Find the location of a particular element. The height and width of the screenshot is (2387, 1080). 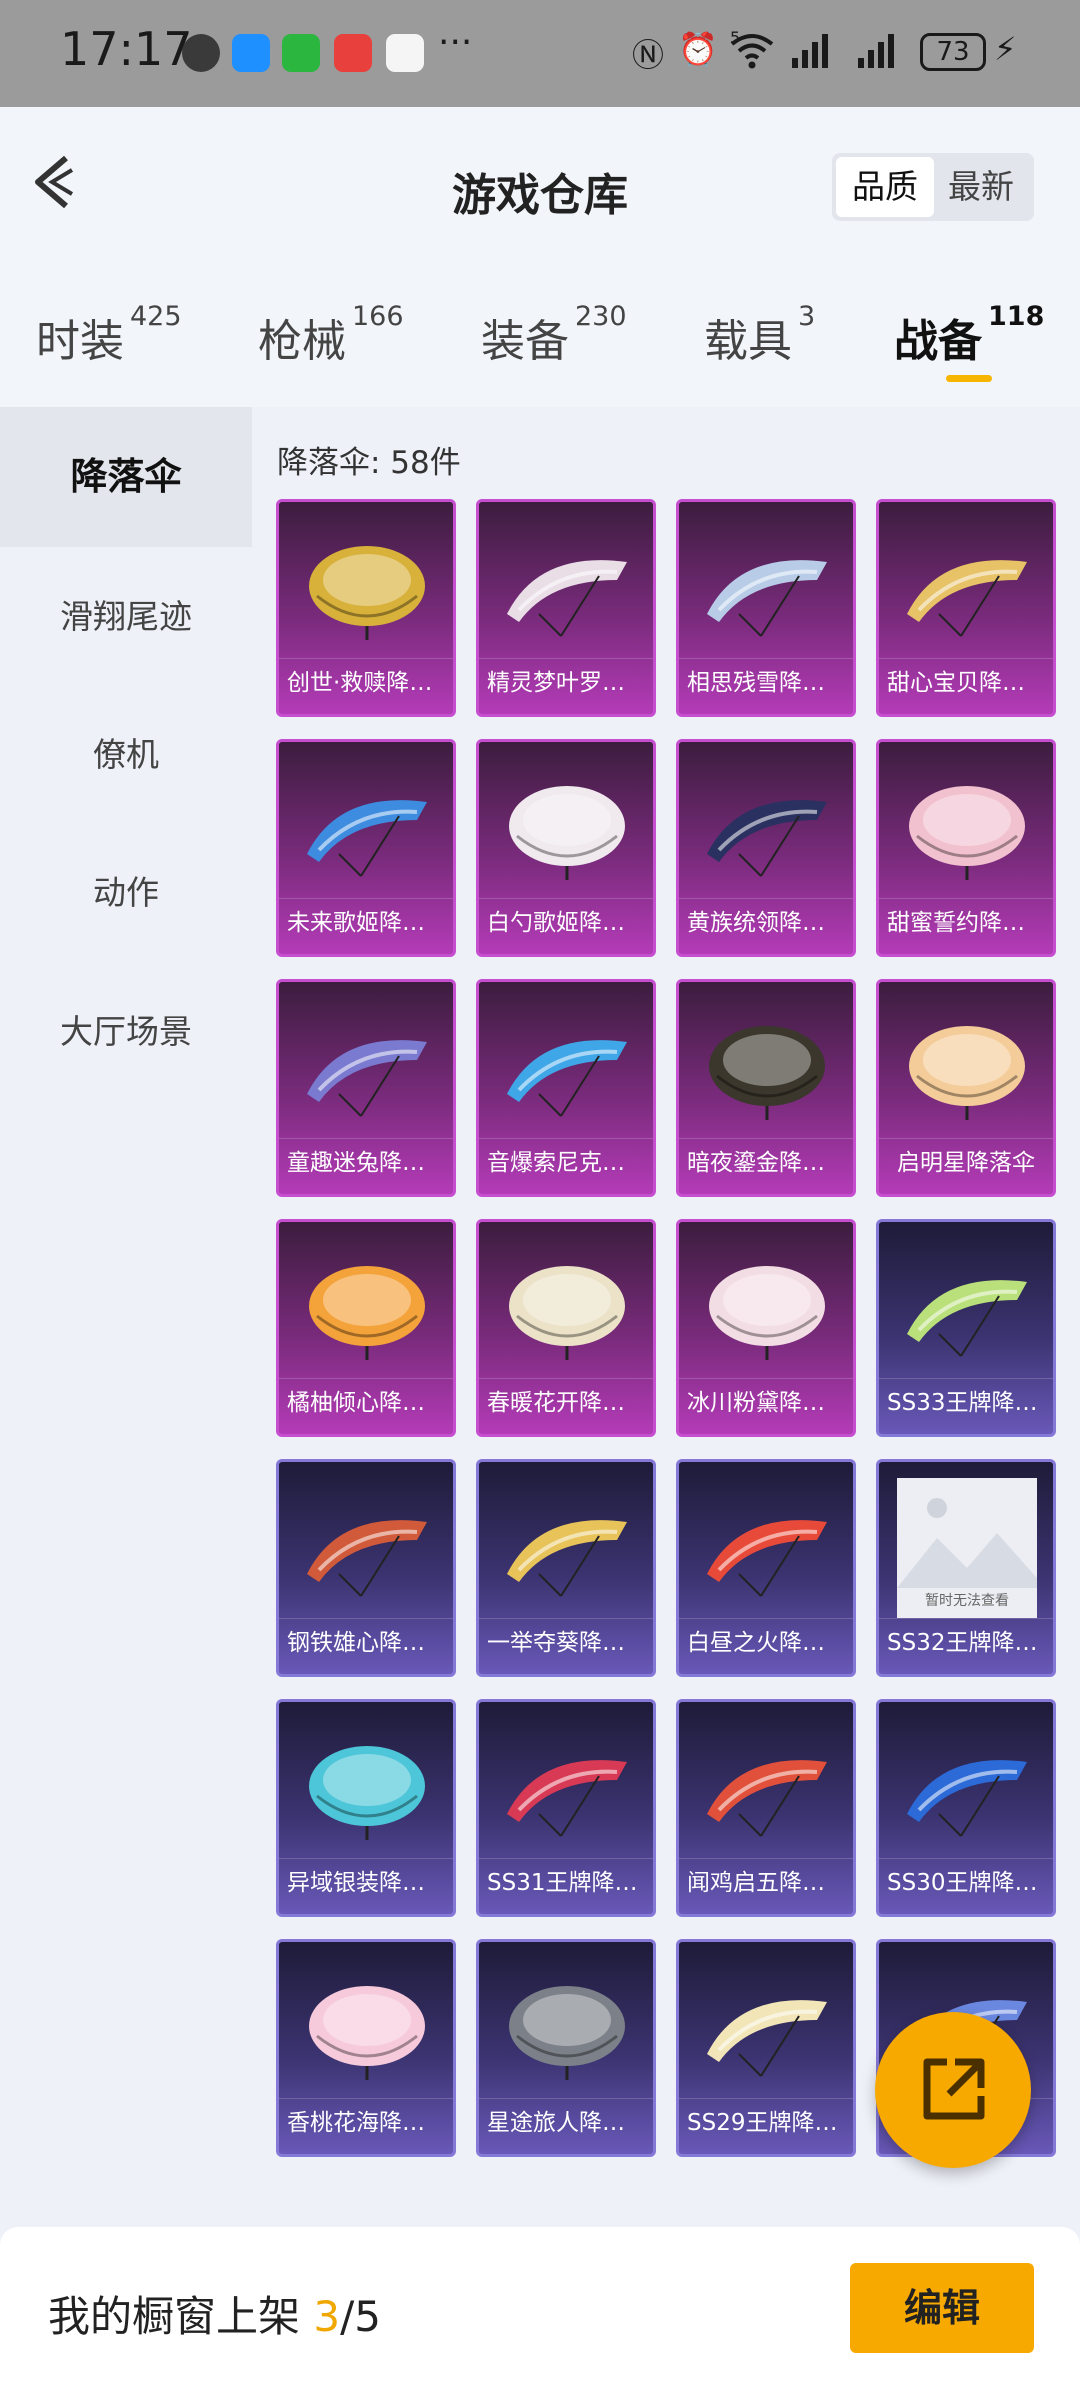

tab-vehicles: 载具 3 is located at coordinates (759, 335).